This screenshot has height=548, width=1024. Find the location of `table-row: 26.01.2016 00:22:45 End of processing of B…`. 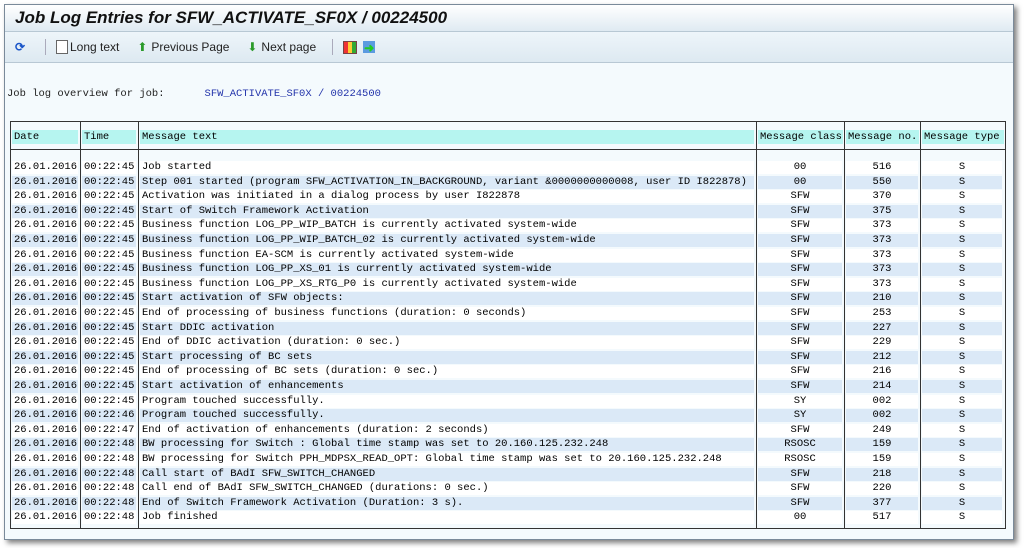

table-row: 26.01.2016 00:22:45 End of processing of B… is located at coordinates (508, 371).